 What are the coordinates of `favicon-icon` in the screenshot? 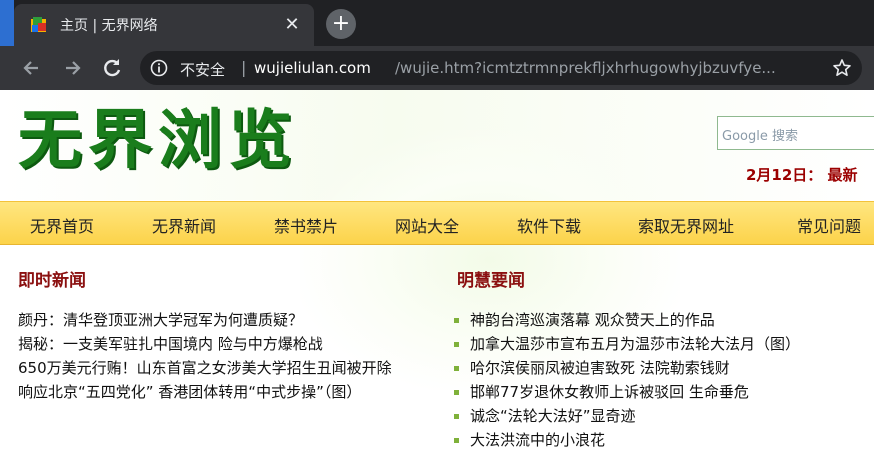 It's located at (38, 24).